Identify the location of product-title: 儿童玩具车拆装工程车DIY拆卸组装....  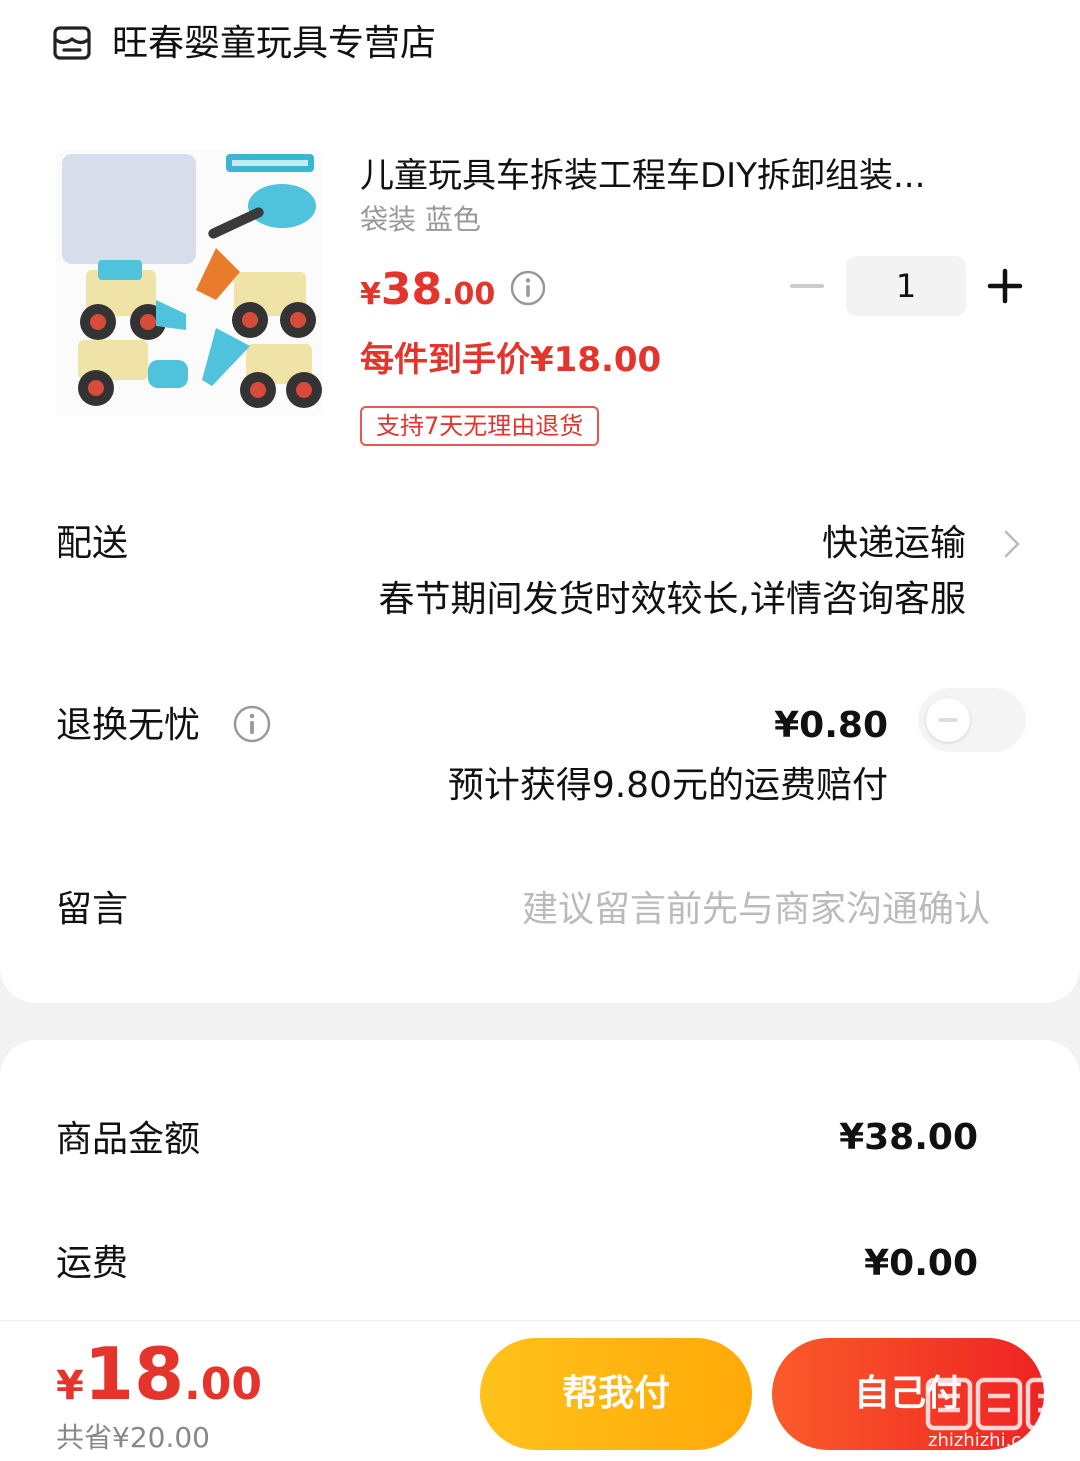
(680, 176).